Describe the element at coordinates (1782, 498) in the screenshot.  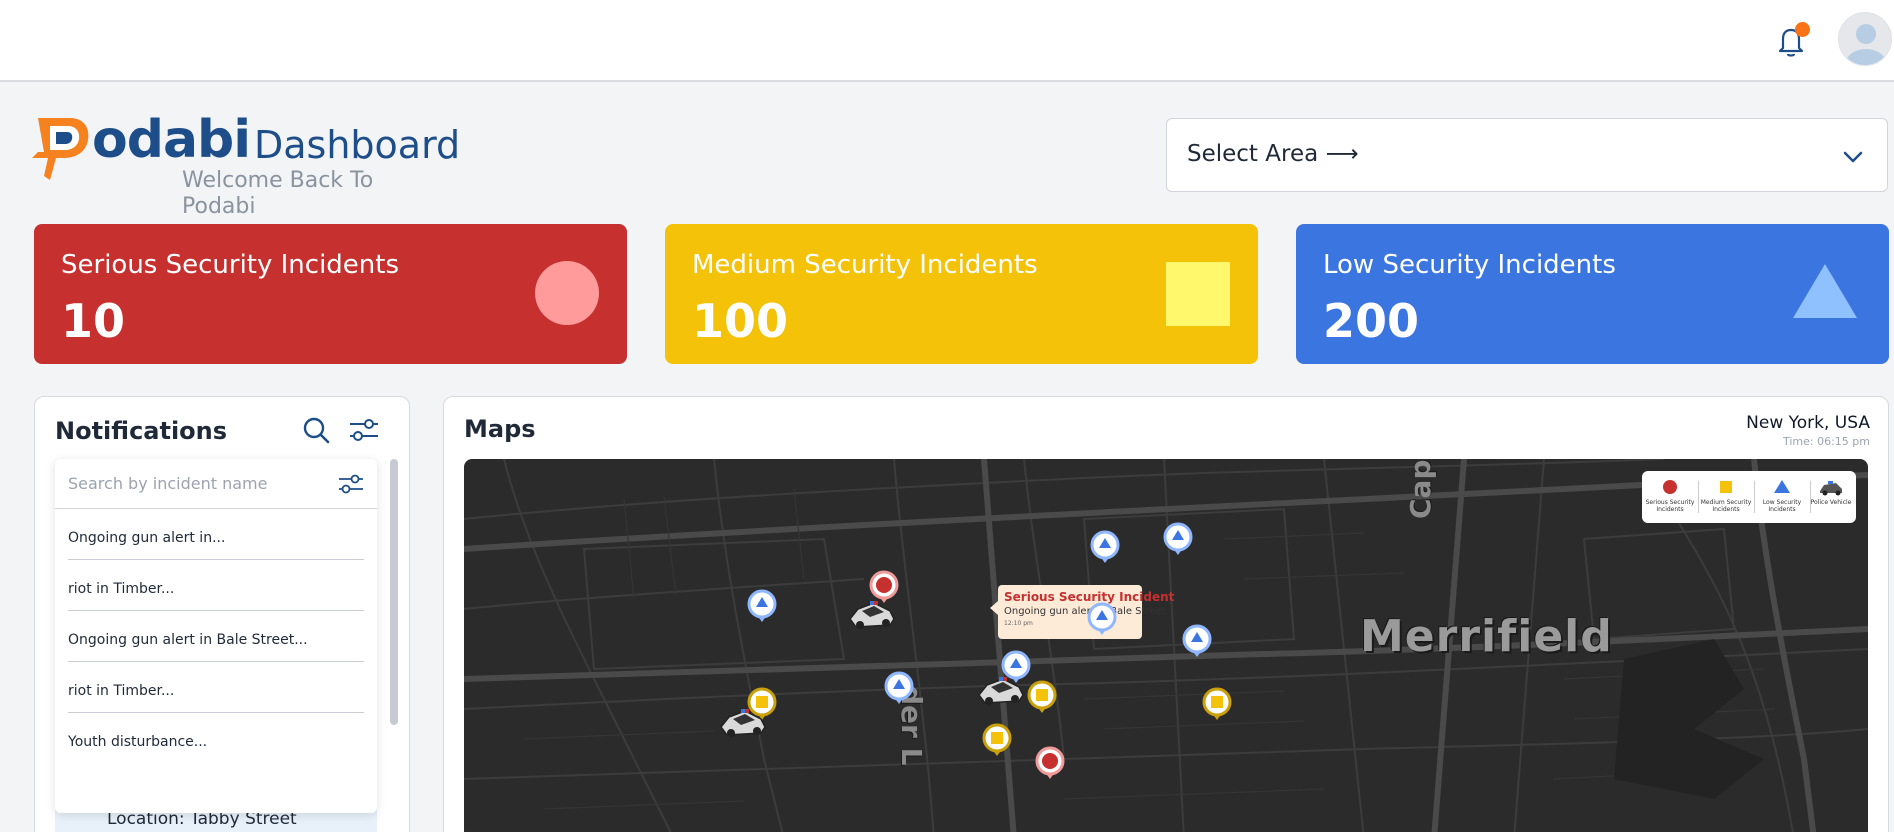
I see `legend-low: Low Security Incidents` at that location.